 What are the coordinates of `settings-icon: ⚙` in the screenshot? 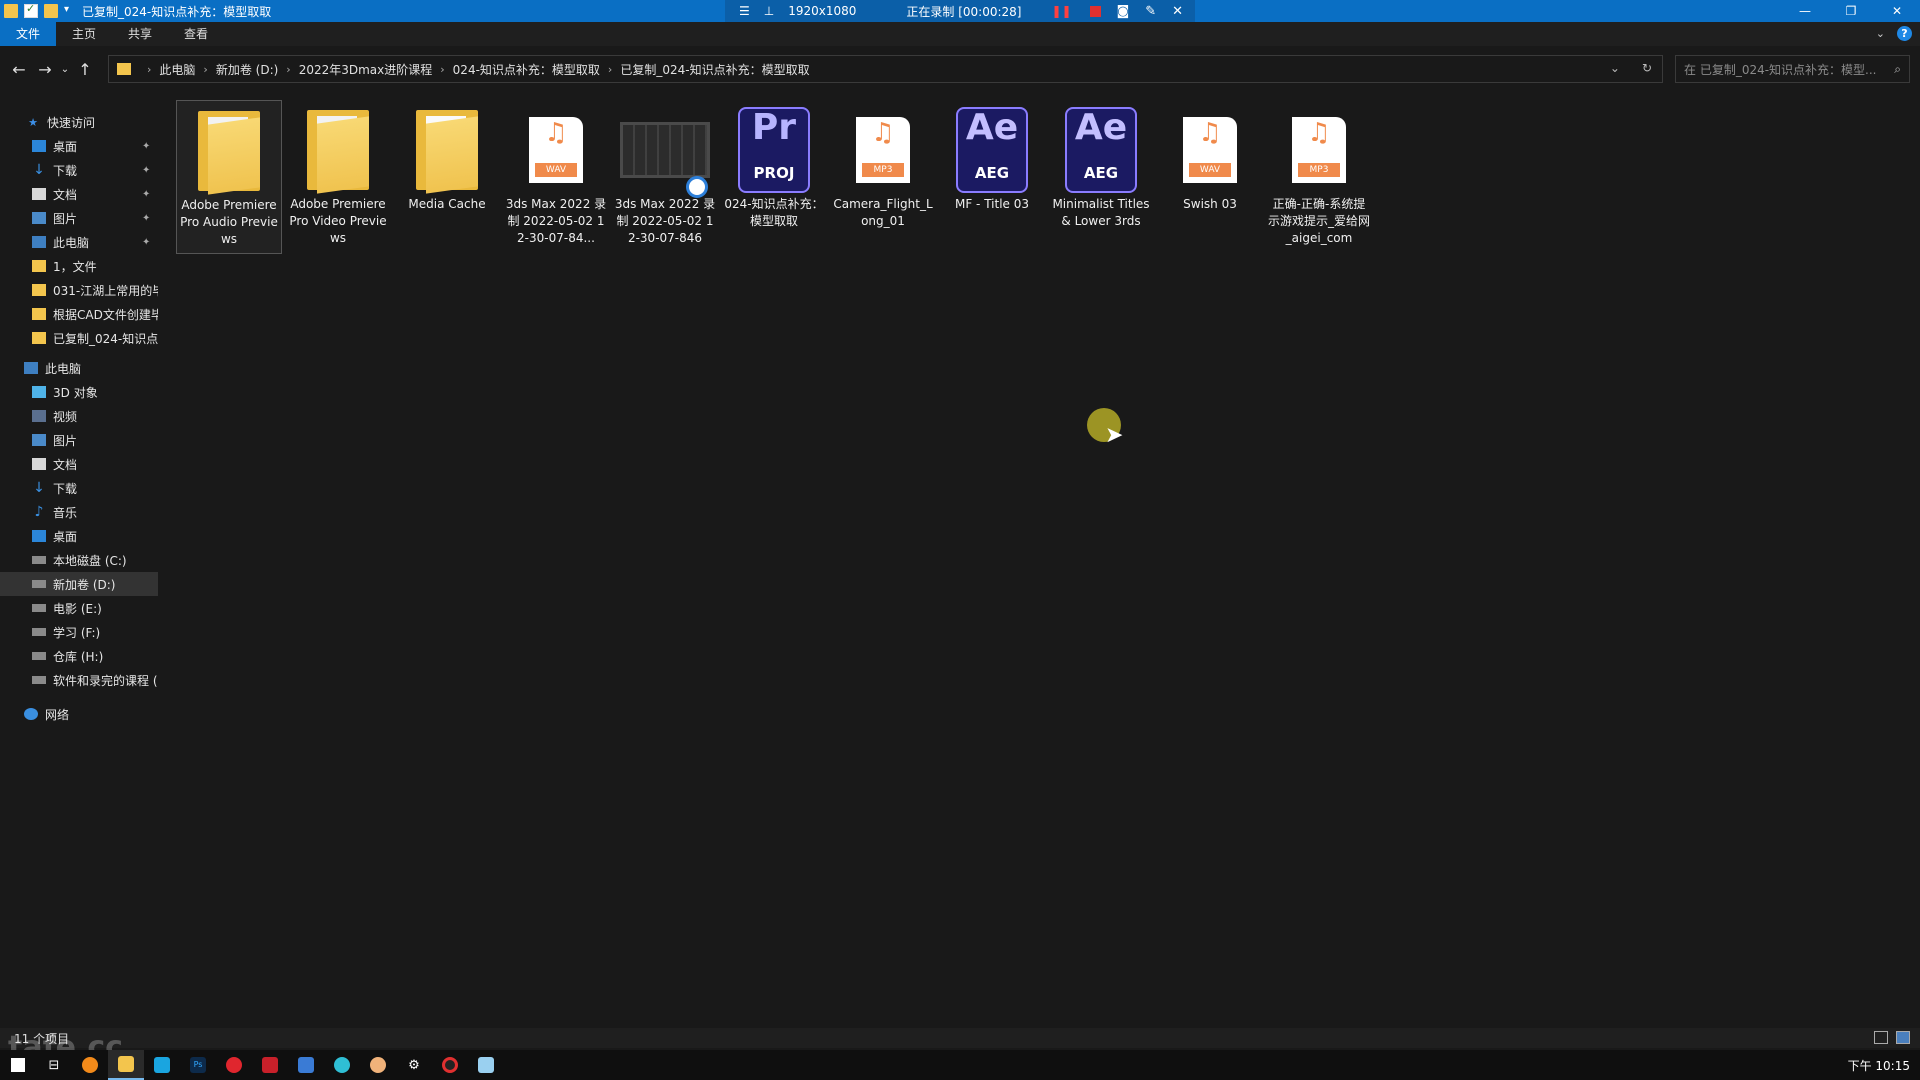 It's located at (414, 1065).